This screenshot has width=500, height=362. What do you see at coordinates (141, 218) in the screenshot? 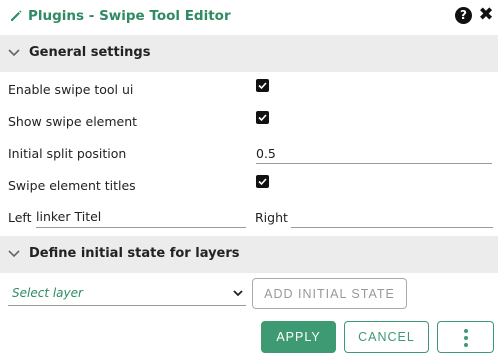
I see `left-title-input` at bounding box center [141, 218].